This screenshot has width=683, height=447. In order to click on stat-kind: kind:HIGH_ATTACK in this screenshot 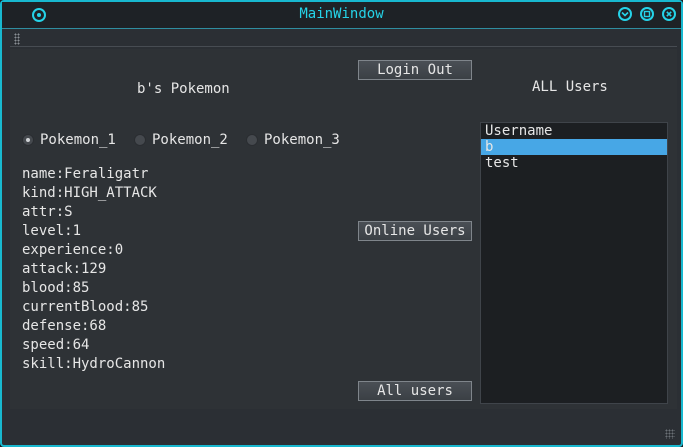, I will do `click(89, 193)`.